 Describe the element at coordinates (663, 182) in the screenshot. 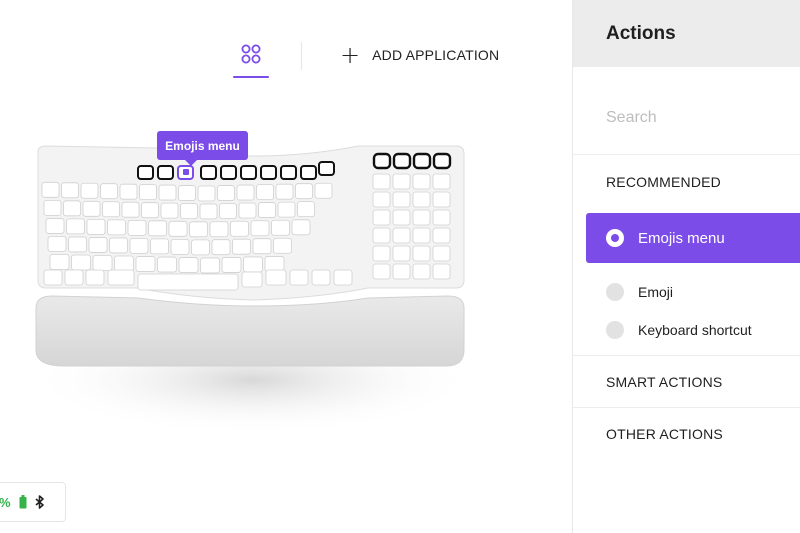

I see `section-recommended-label: RECOMMENDED` at that location.